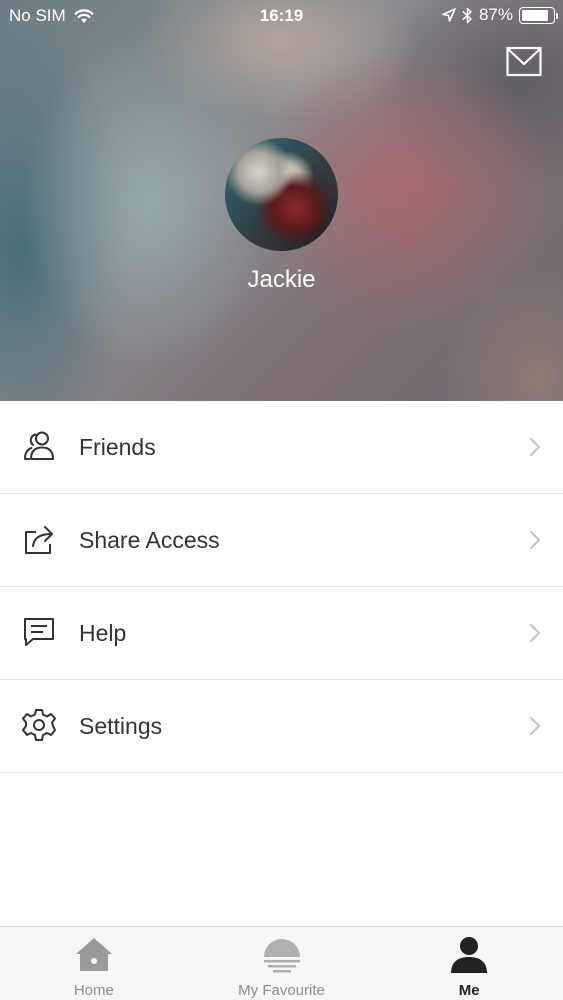 The image size is (563, 1000). Describe the element at coordinates (39, 725) in the screenshot. I see `gear-icon` at that location.